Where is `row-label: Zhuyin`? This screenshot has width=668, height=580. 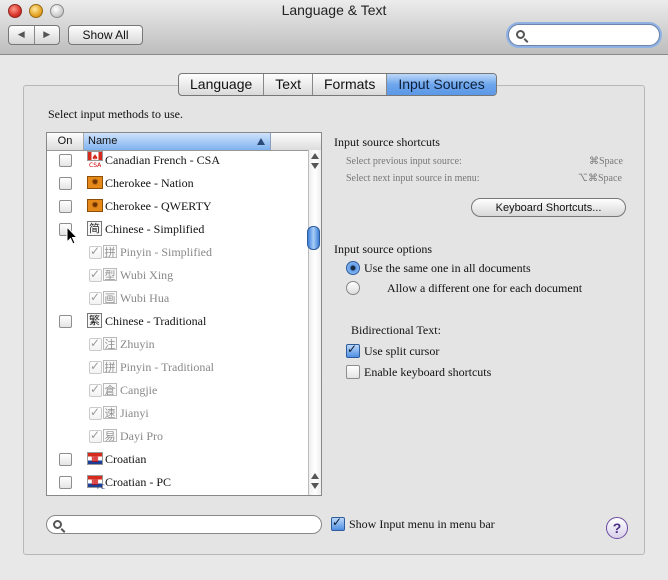
row-label: Zhuyin is located at coordinates (137, 344).